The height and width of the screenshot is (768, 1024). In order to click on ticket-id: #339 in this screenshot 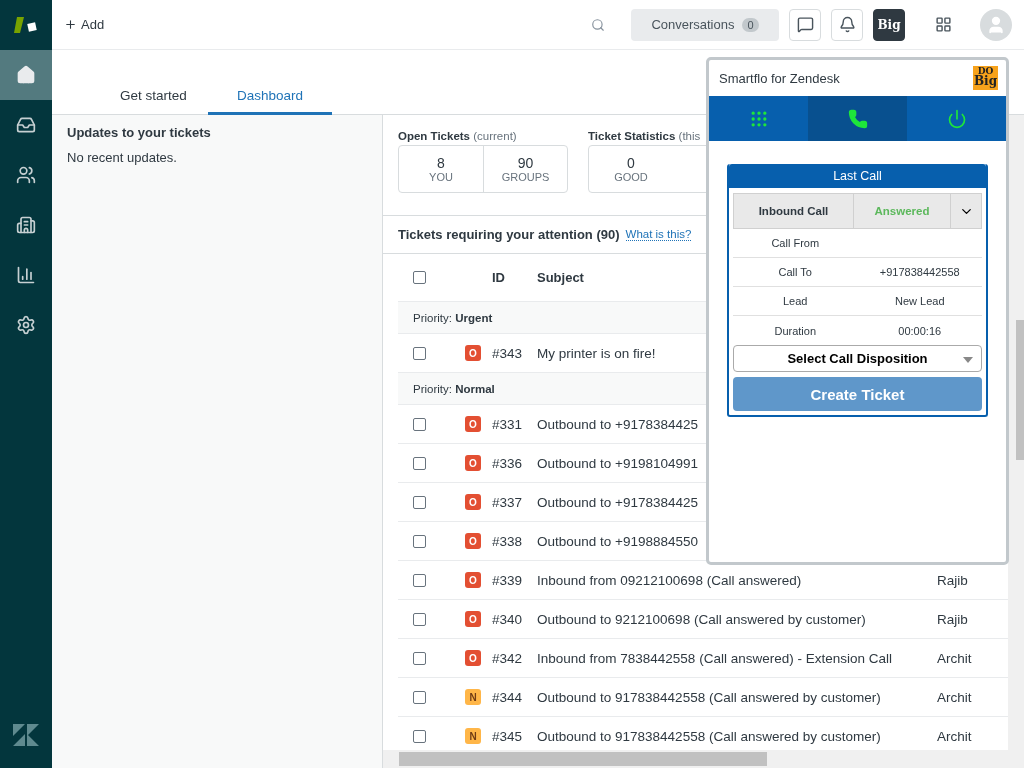, I will do `click(508, 580)`.